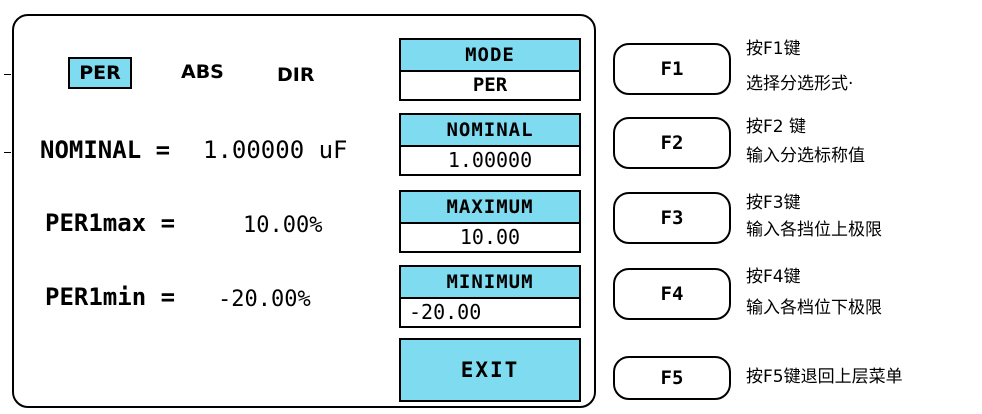 The image size is (982, 414). Describe the element at coordinates (490, 283) in the screenshot. I see `minimum-softkey-header: MINIMUM` at that location.